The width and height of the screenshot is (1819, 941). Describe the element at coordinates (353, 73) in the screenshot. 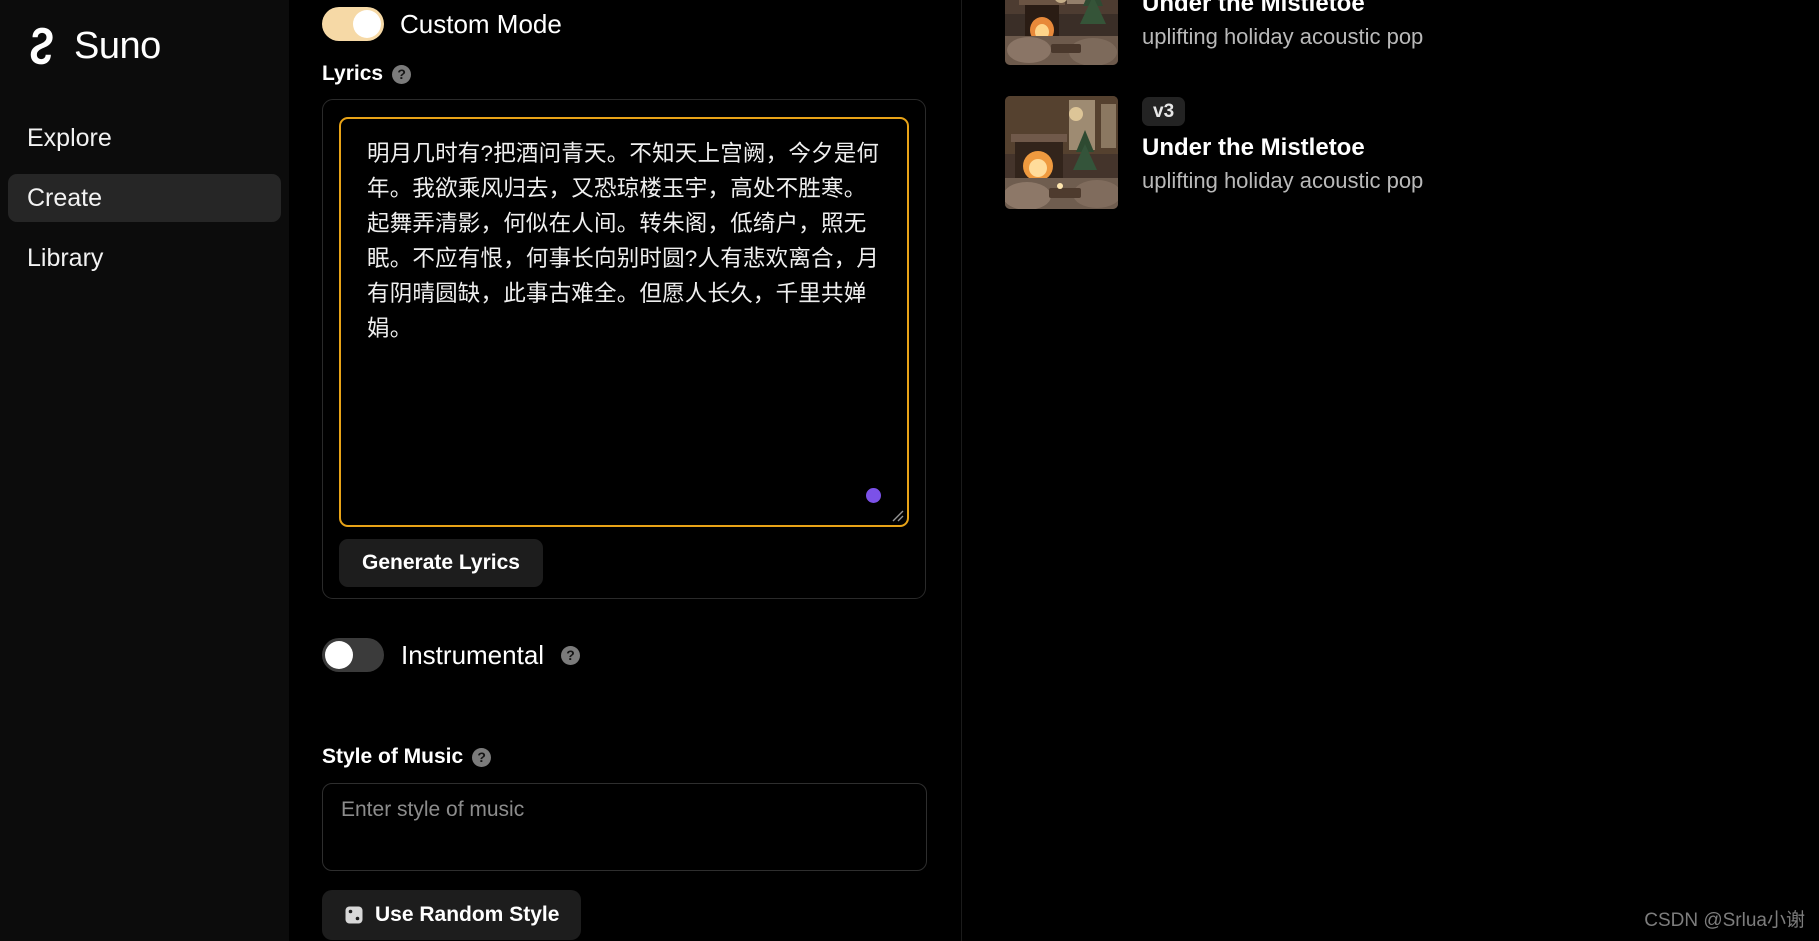

I see `lyrics-label: Lyrics` at that location.